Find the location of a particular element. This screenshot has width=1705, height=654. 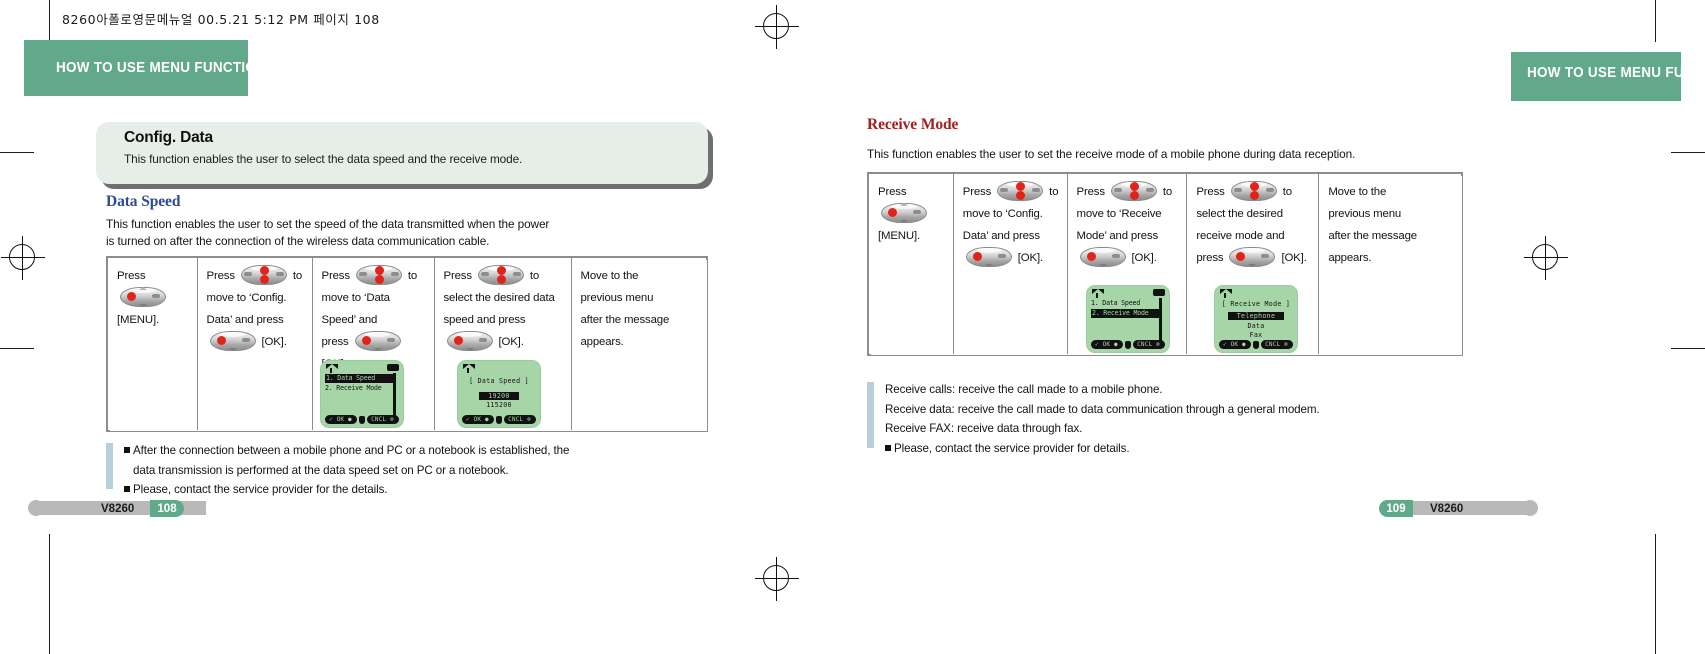

header-rule-right is located at coordinates (1596, 97).